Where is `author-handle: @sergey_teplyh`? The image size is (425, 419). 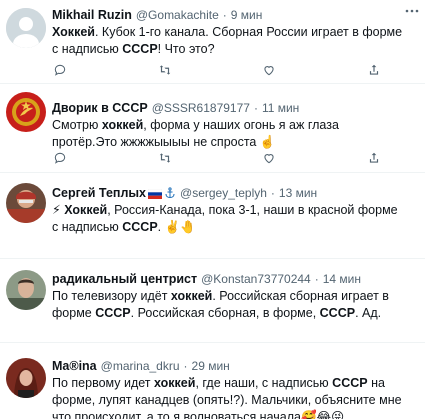 author-handle: @sergey_teplyh is located at coordinates (223, 193).